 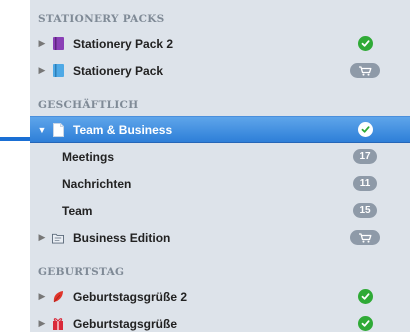 I want to click on sidebar-item-meetings: Meetings 17, so click(x=220, y=156).